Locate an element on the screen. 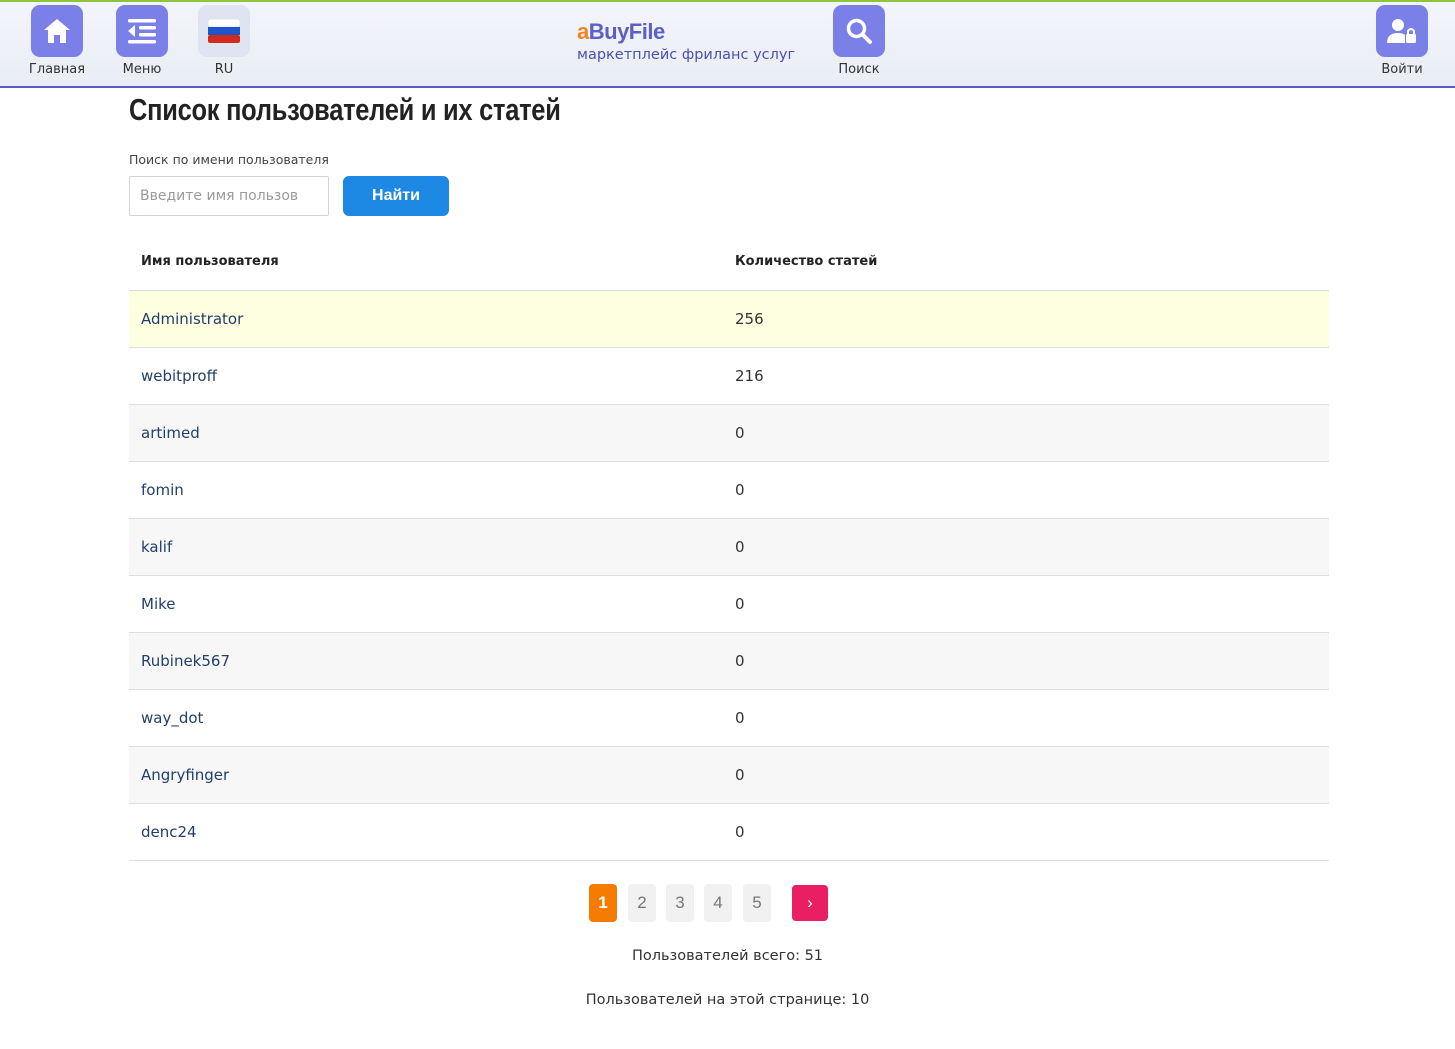  table-row: fomin 0 is located at coordinates (729, 490).